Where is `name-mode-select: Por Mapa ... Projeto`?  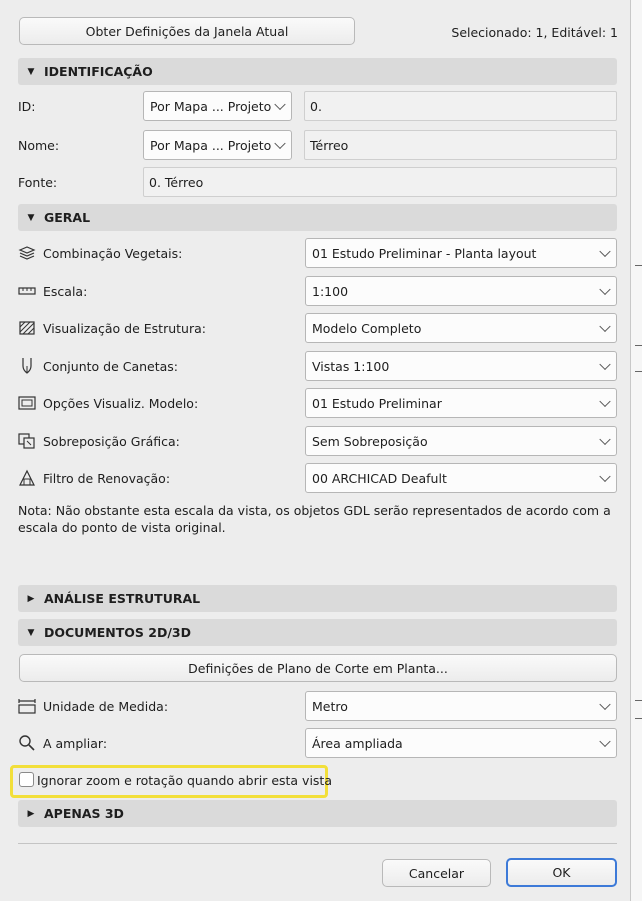 name-mode-select: Por Mapa ... Projeto is located at coordinates (217, 145).